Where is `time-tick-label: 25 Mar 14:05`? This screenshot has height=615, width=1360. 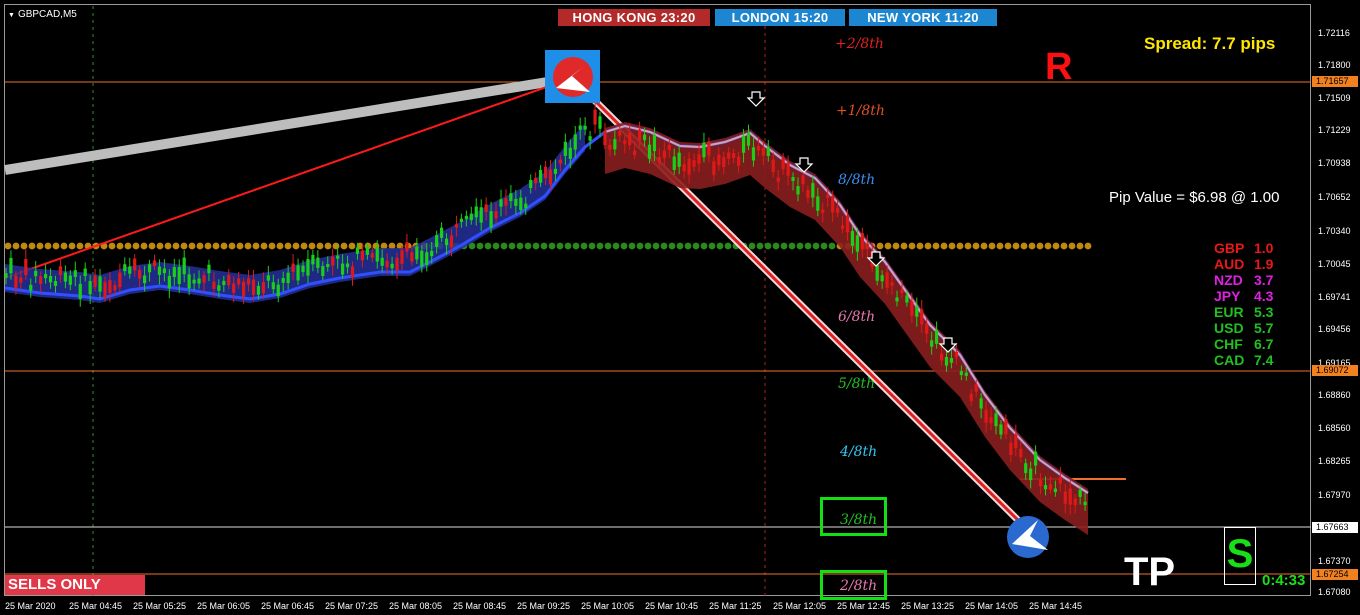
time-tick-label: 25 Mar 14:05 is located at coordinates (992, 606).